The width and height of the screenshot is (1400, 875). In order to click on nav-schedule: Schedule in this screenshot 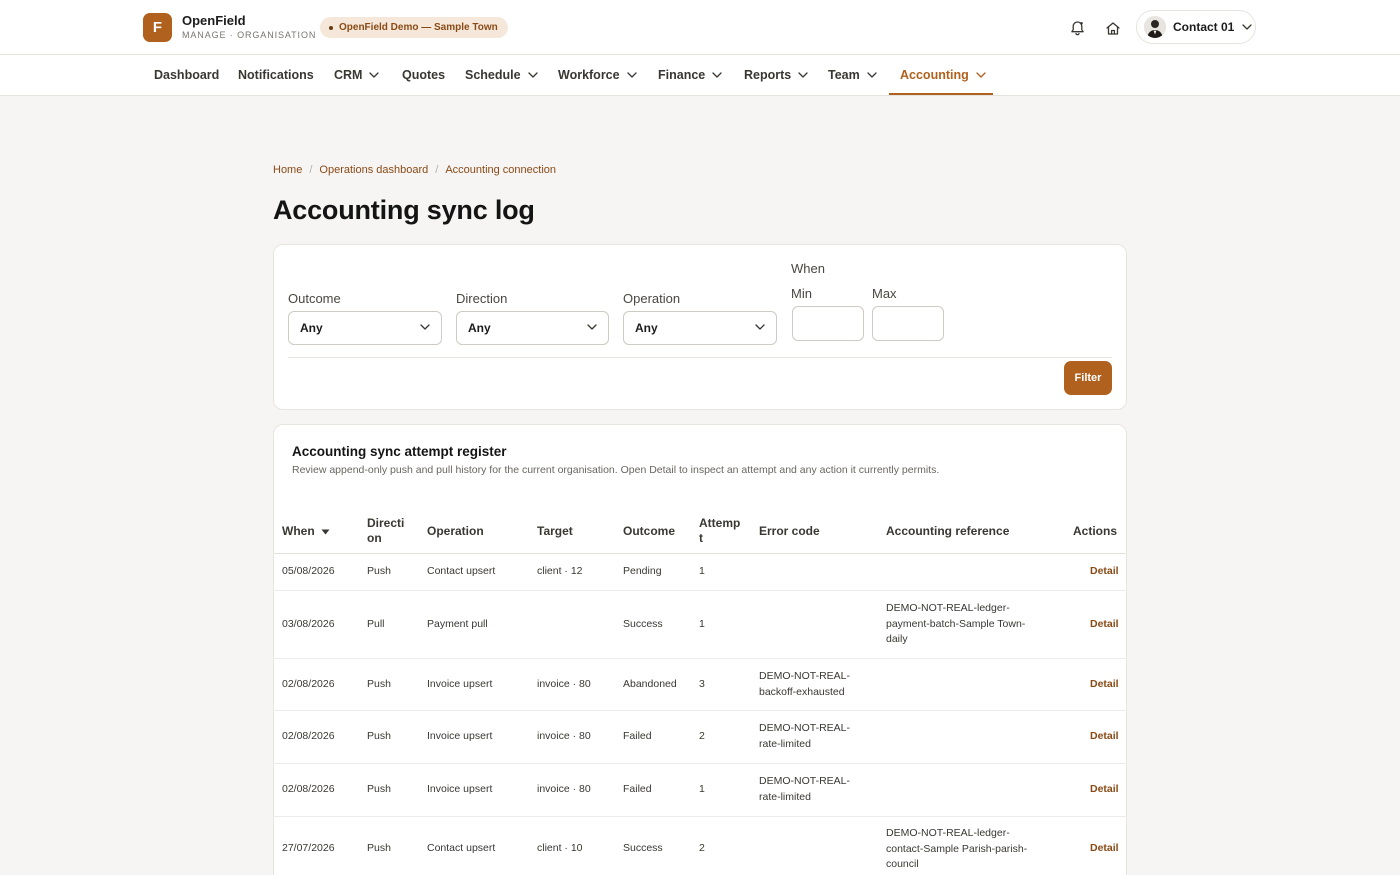, I will do `click(501, 75)`.